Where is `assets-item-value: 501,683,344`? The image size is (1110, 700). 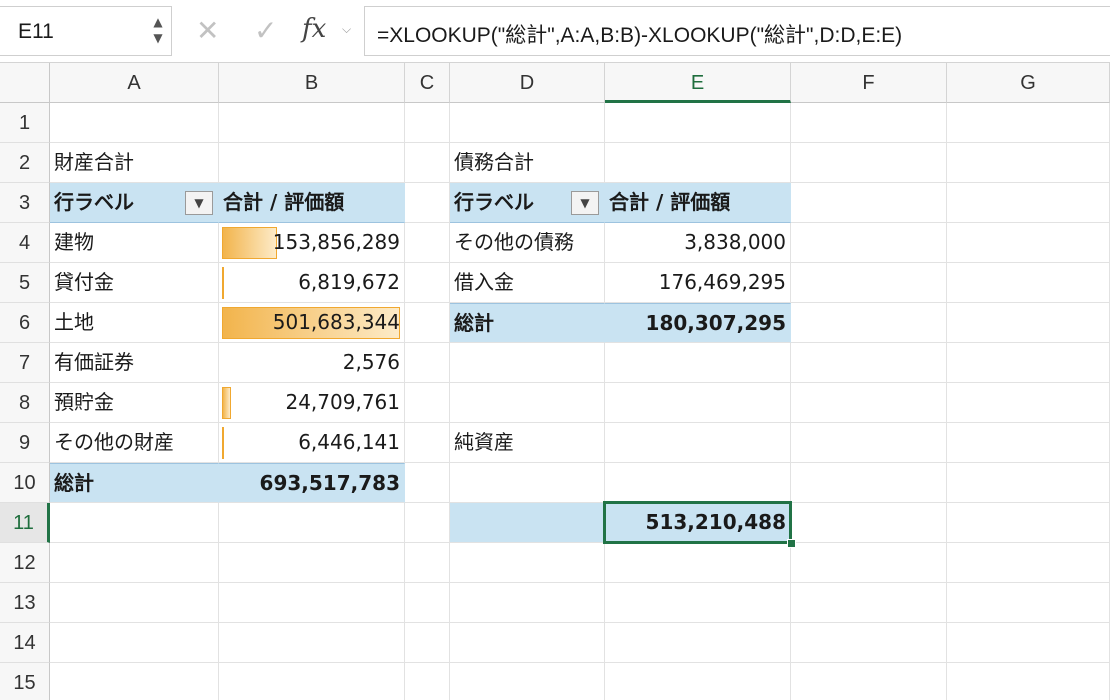 assets-item-value: 501,683,344 is located at coordinates (312, 323).